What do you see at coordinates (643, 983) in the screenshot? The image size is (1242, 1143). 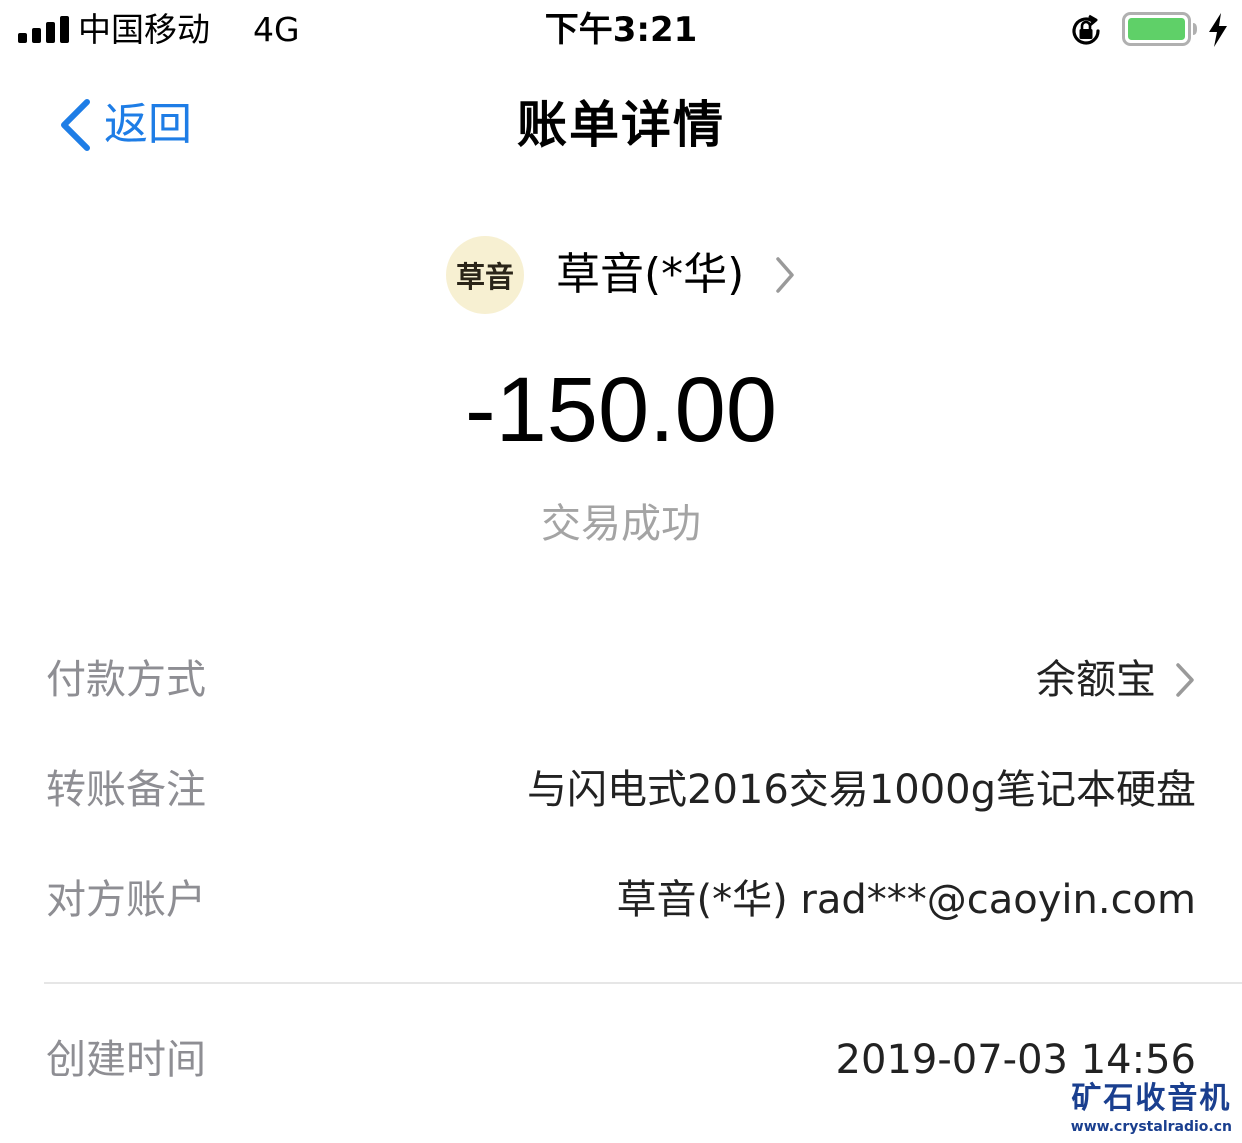 I see `section-divider` at bounding box center [643, 983].